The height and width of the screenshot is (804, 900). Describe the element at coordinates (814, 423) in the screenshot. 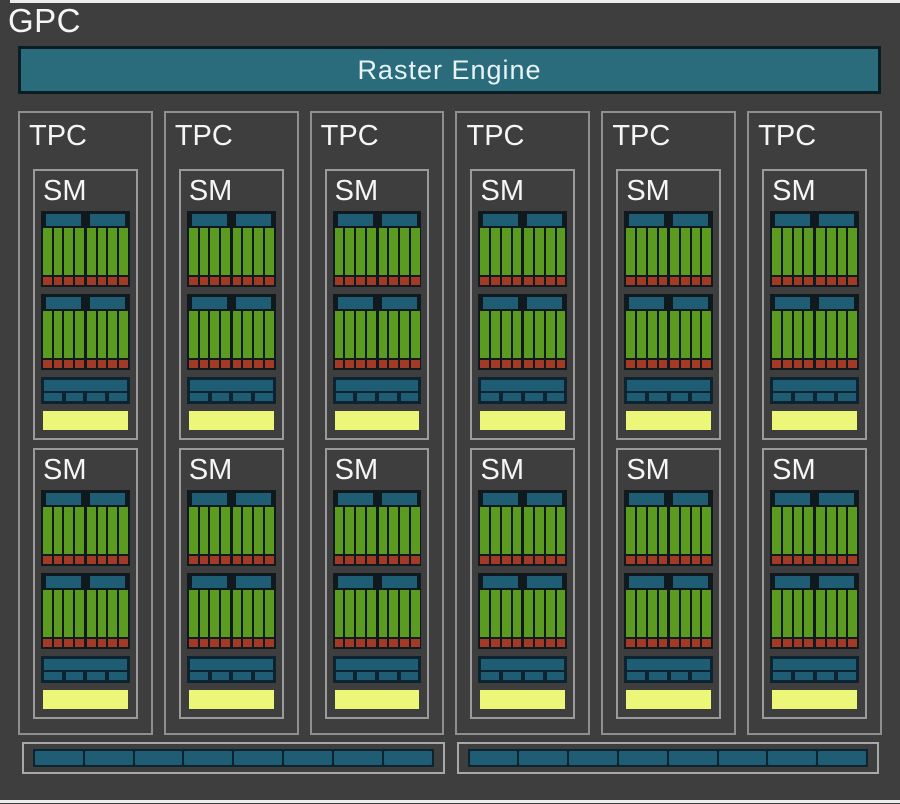

I see `tpc-block: TPC SM SM` at that location.